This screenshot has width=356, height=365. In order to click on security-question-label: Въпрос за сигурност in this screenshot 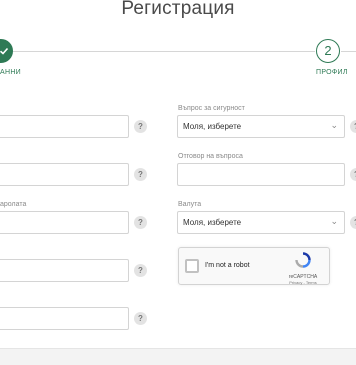, I will do `click(211, 108)`.